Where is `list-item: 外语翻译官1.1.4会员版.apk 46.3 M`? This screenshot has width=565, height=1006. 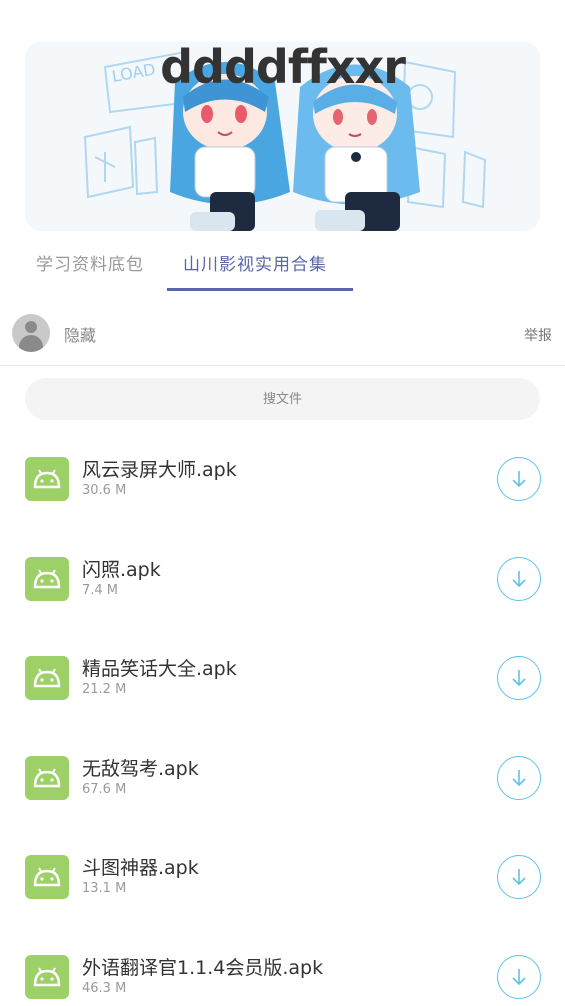
list-item: 外语翻译官1.1.4会员版.apk 46.3 M is located at coordinates (282, 967).